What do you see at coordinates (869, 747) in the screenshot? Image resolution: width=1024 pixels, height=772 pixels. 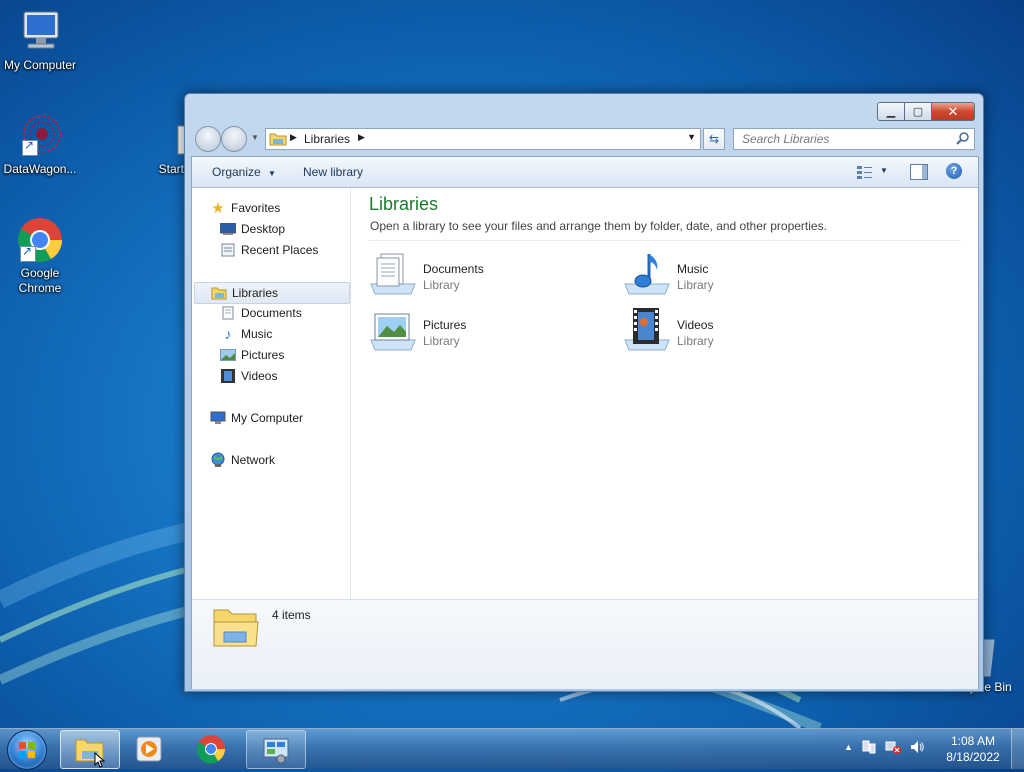 I see `action-center-icon` at bounding box center [869, 747].